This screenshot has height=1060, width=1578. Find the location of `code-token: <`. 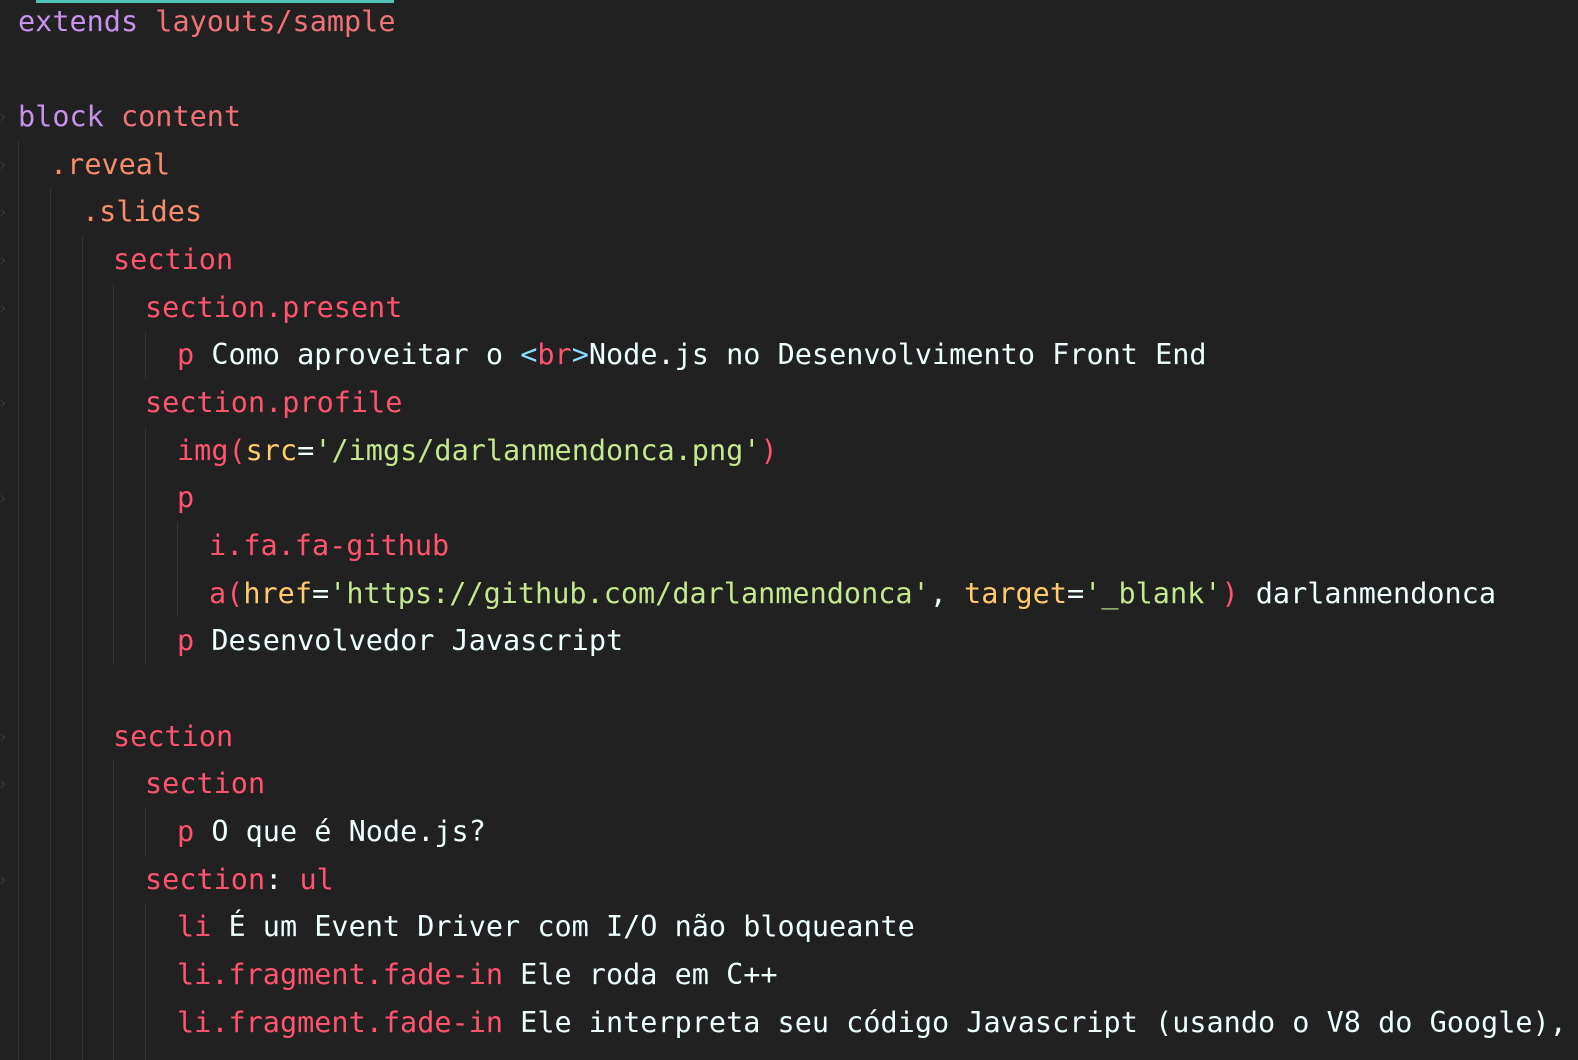

code-token: < is located at coordinates (529, 354).